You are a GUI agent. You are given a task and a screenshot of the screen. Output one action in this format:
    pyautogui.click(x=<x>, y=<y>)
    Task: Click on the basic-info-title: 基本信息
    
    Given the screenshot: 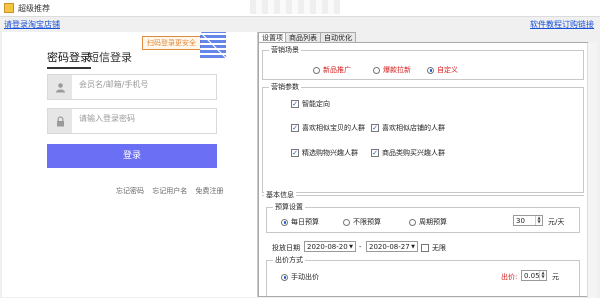 What is the action you would take?
    pyautogui.click(x=280, y=195)
    